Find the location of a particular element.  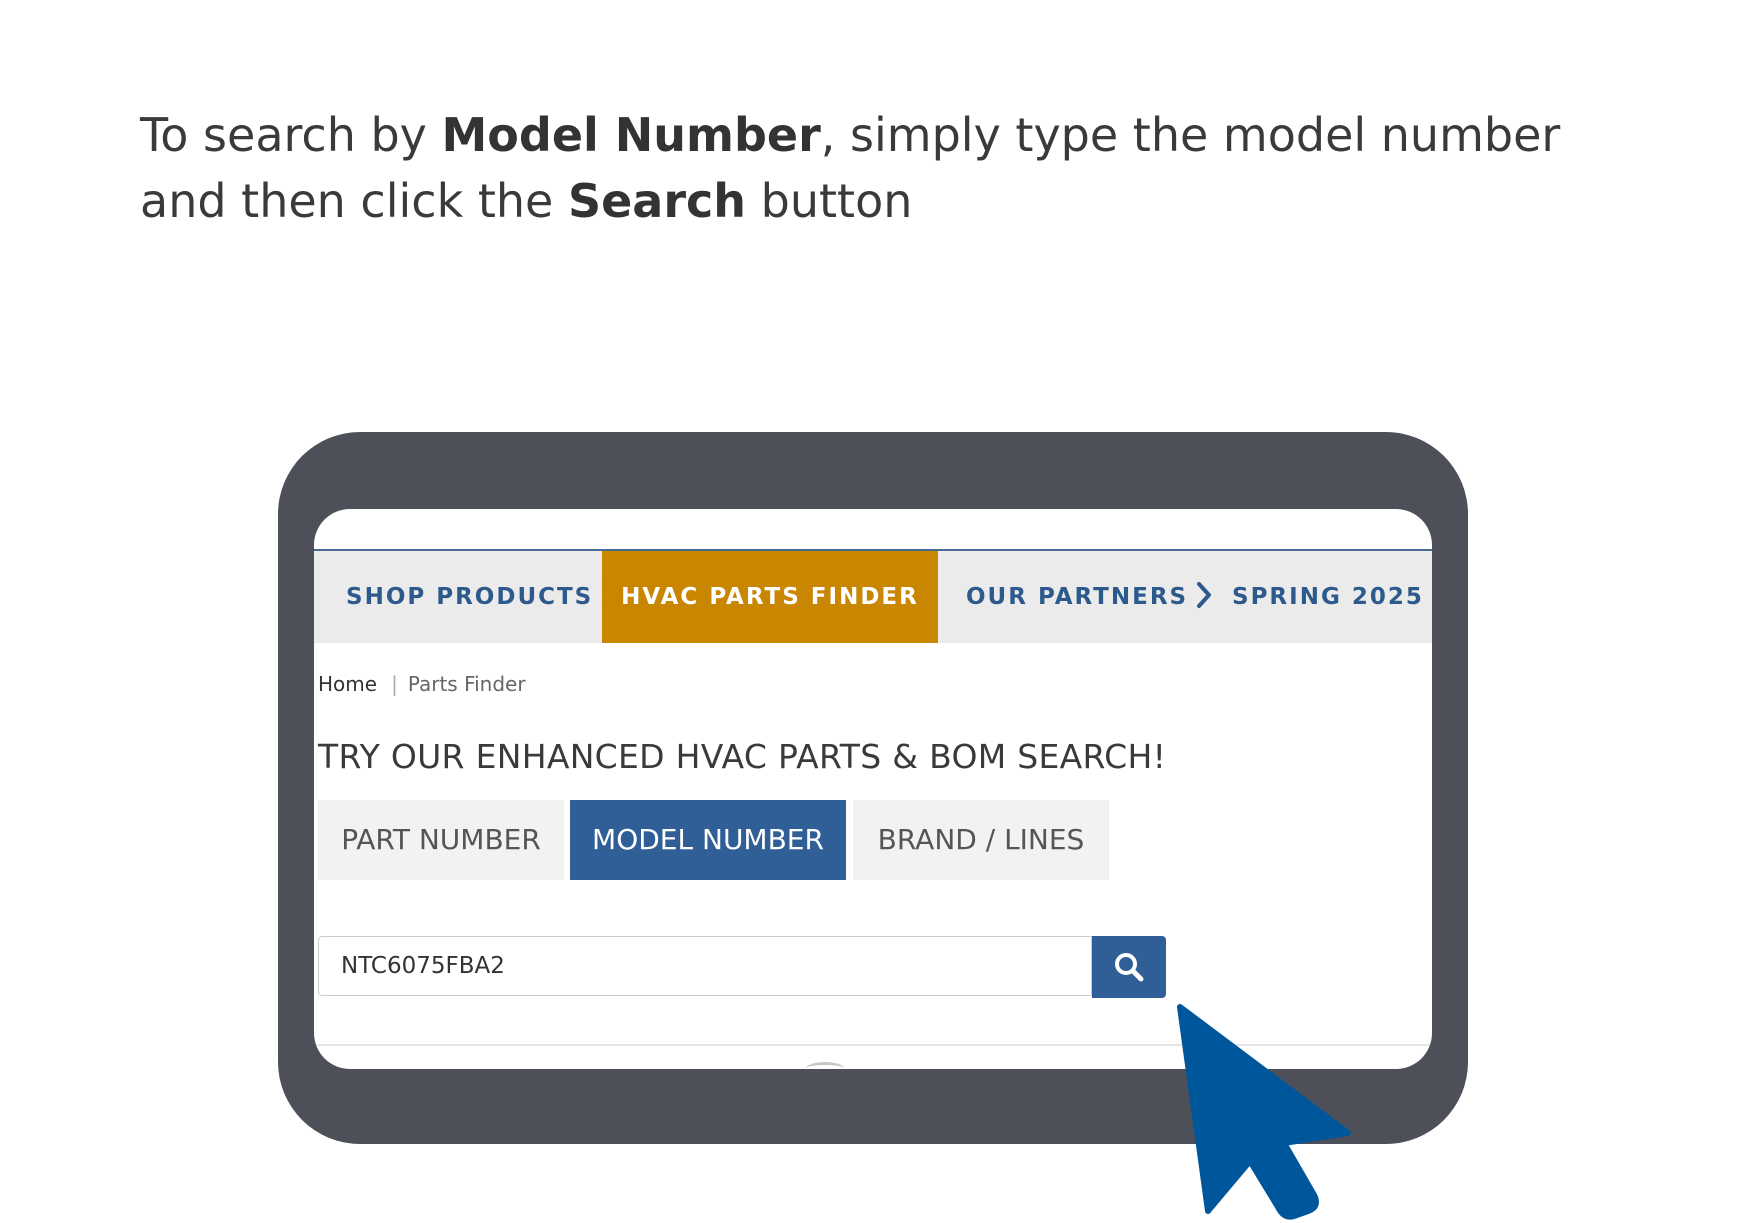

nav-item-label: SHOP PRODUCTS is located at coordinates (470, 597).